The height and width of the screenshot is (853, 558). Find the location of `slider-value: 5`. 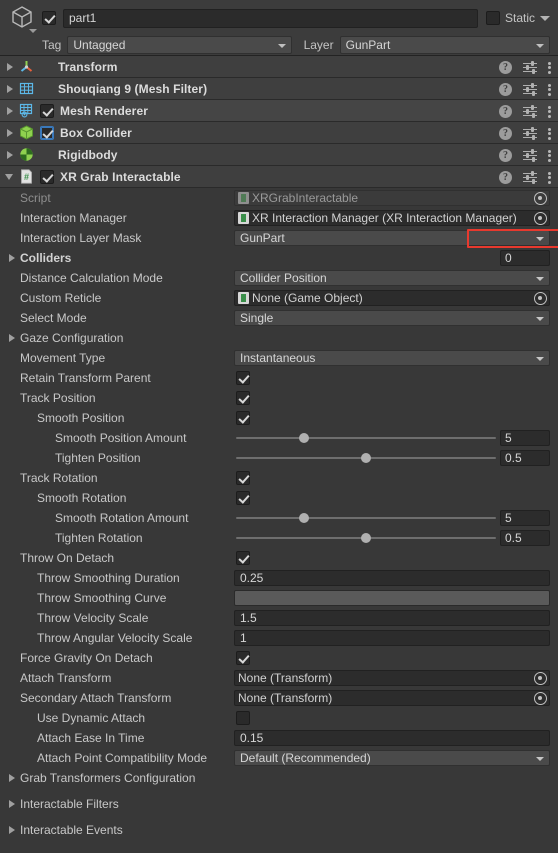

slider-value: 5 is located at coordinates (508, 438).